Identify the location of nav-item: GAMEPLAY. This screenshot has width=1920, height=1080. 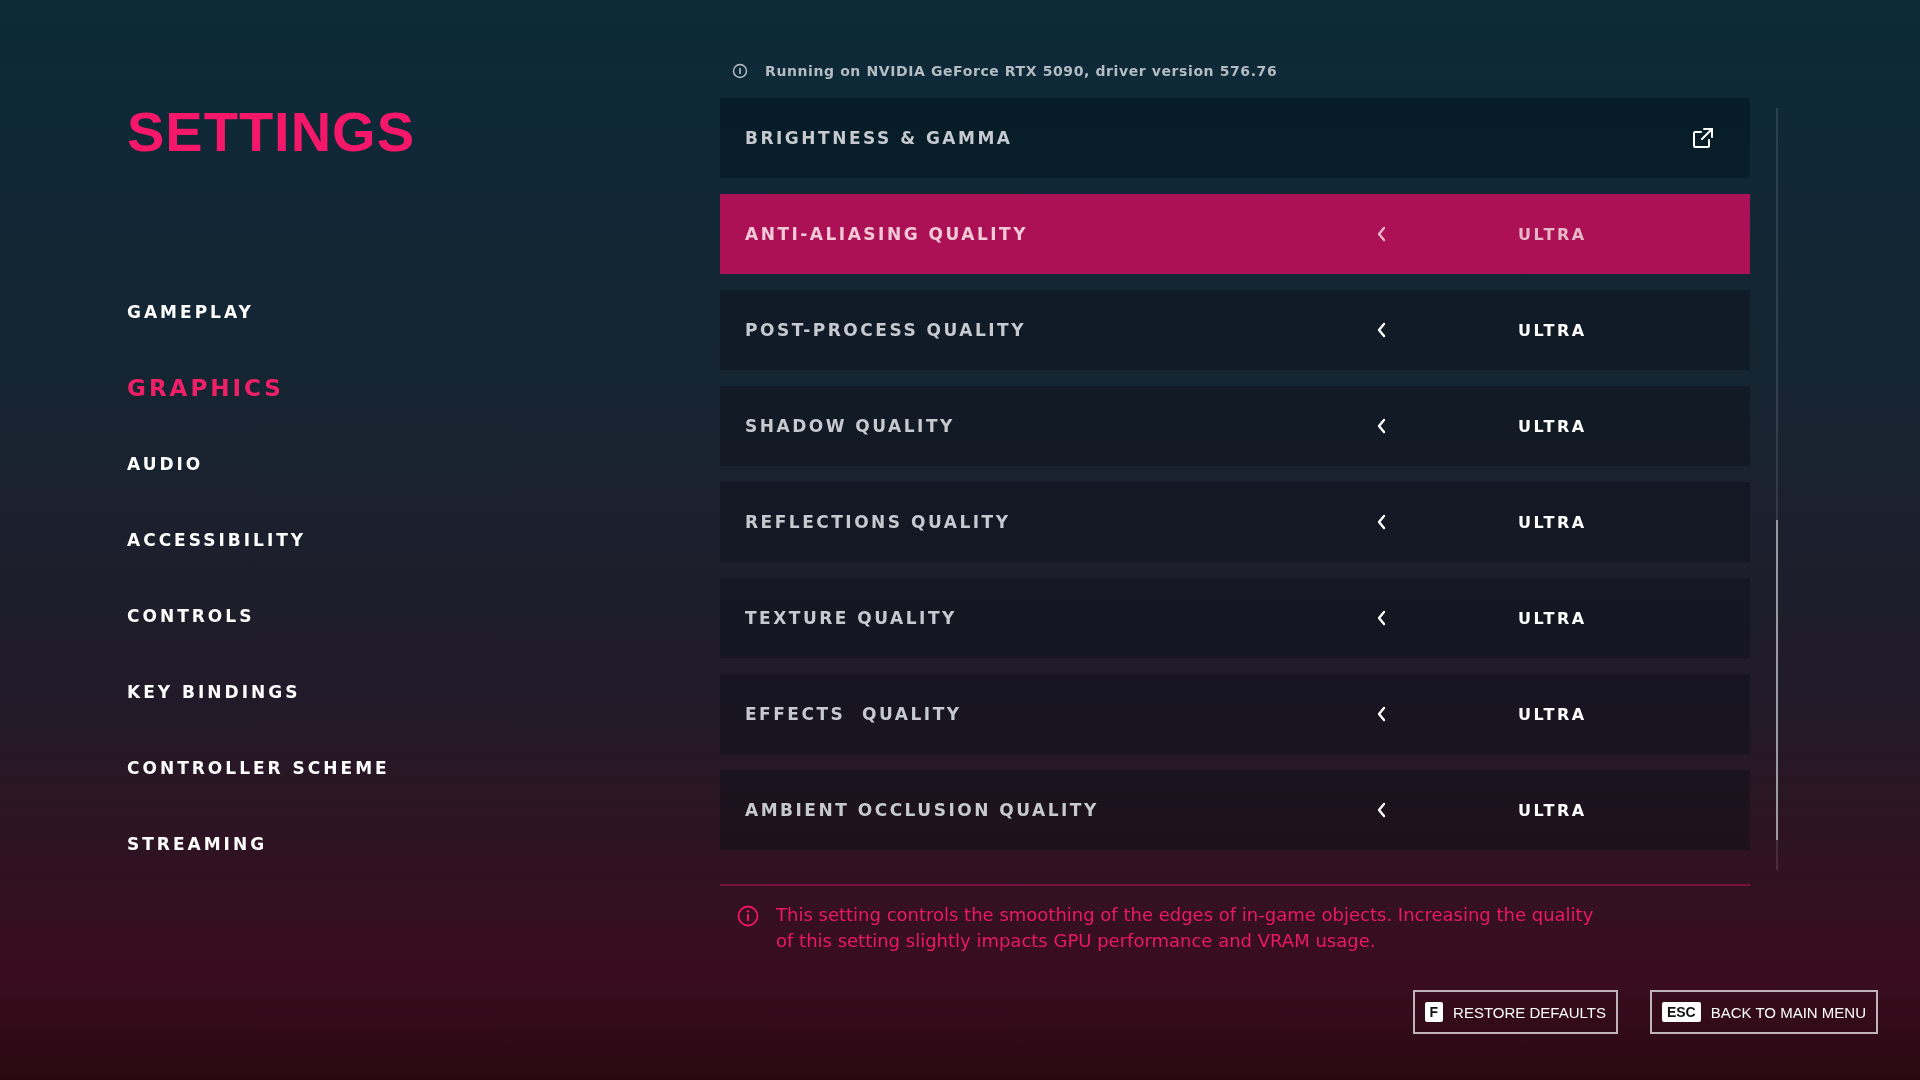
(190, 312).